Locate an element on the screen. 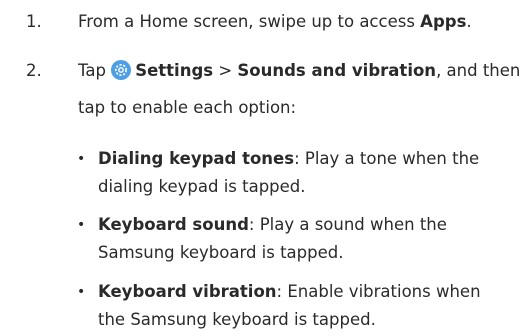  option-title: Keyboard sound is located at coordinates (173, 224).